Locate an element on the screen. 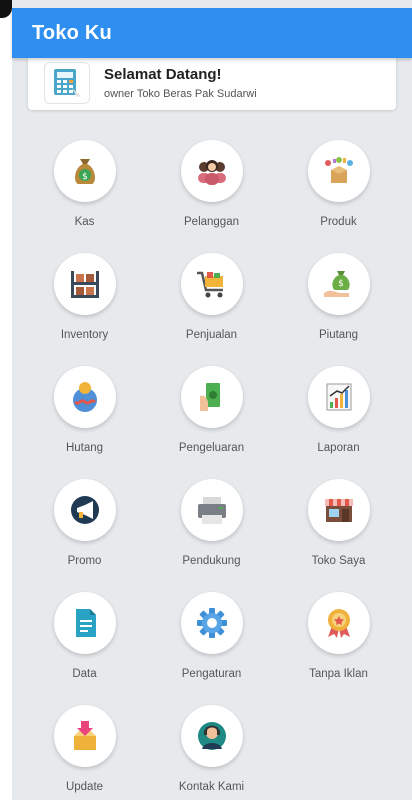 Image resolution: width=412 pixels, height=800 pixels. calculator-icon is located at coordinates (67, 83).